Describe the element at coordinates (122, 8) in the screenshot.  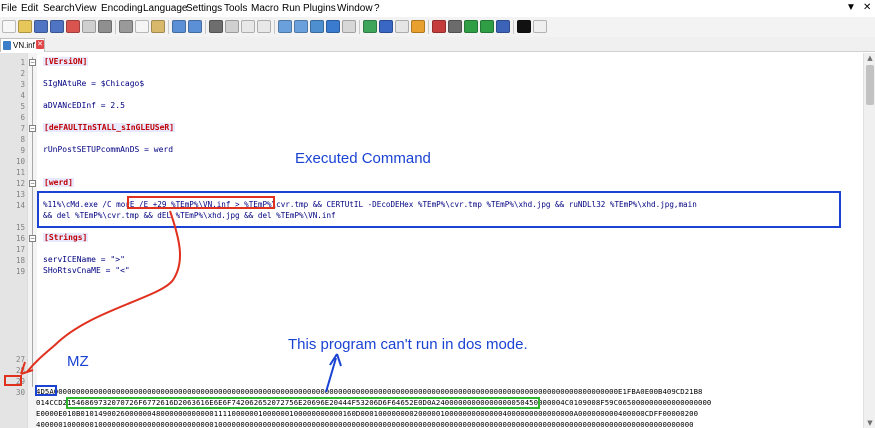
I see `menu-encoding: Encoding` at that location.